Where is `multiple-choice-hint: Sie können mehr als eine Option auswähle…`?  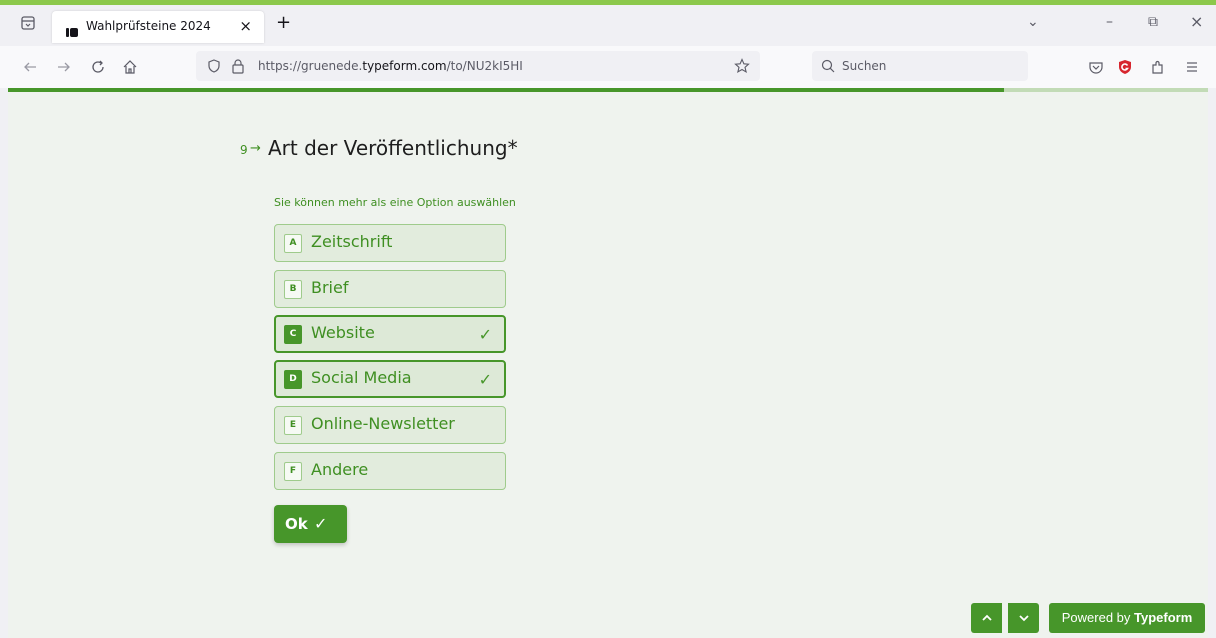 multiple-choice-hint: Sie können mehr als eine Option auswähle… is located at coordinates (395, 202).